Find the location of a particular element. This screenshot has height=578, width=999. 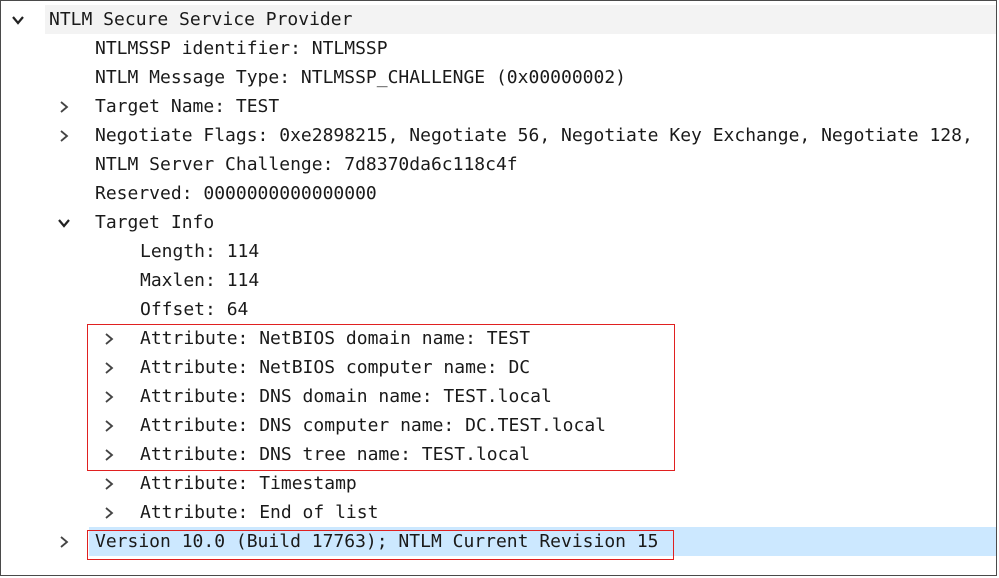

tree-node-label: Target Name: TEST is located at coordinates (187, 106).